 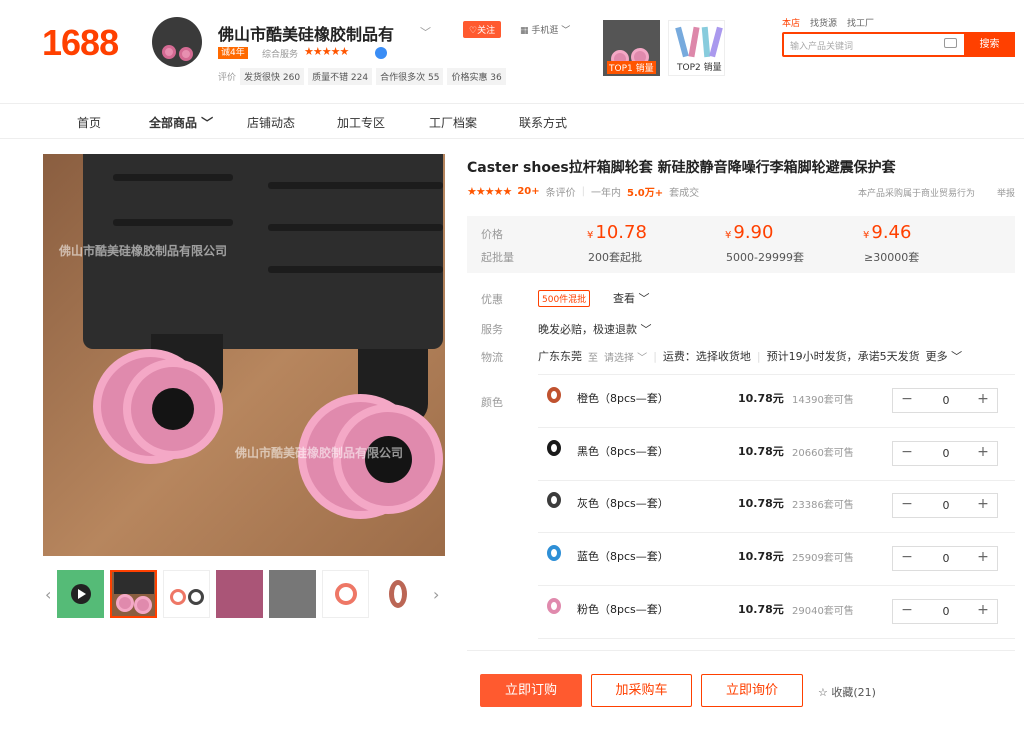 What do you see at coordinates (989, 44) in the screenshot?
I see `search-button: 搜索` at bounding box center [989, 44].